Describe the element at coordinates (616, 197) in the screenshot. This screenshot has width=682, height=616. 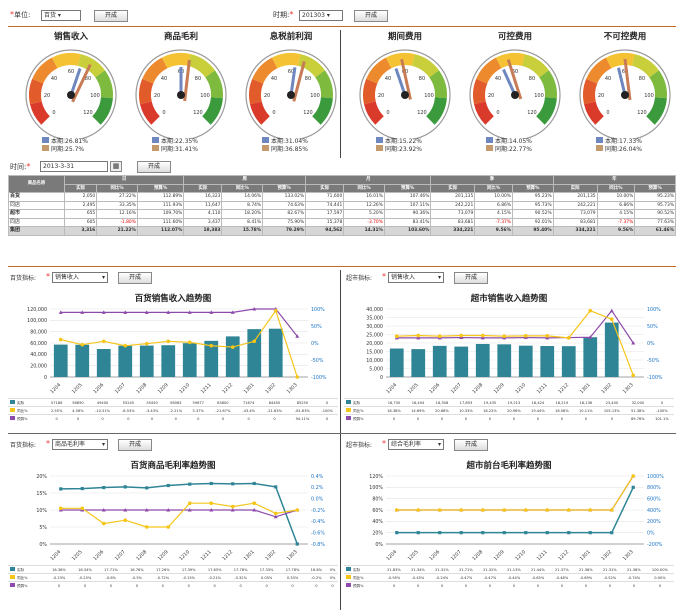
I see `table-cell: 10.00%` at that location.